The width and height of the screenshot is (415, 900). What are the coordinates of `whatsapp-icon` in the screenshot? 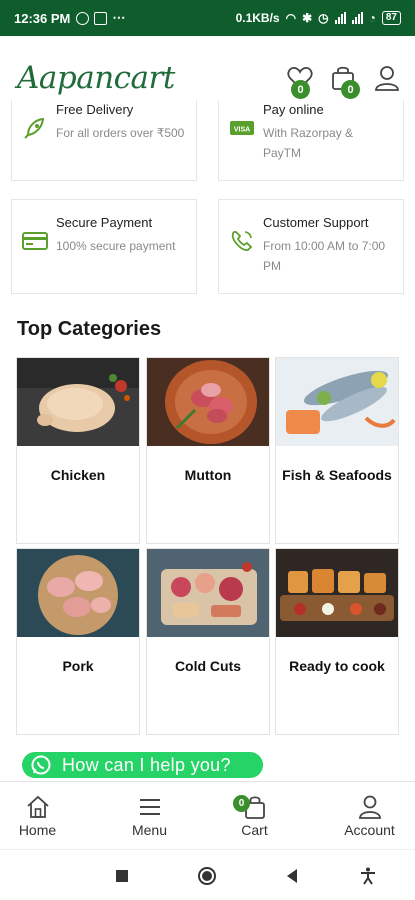 It's located at (41, 765).